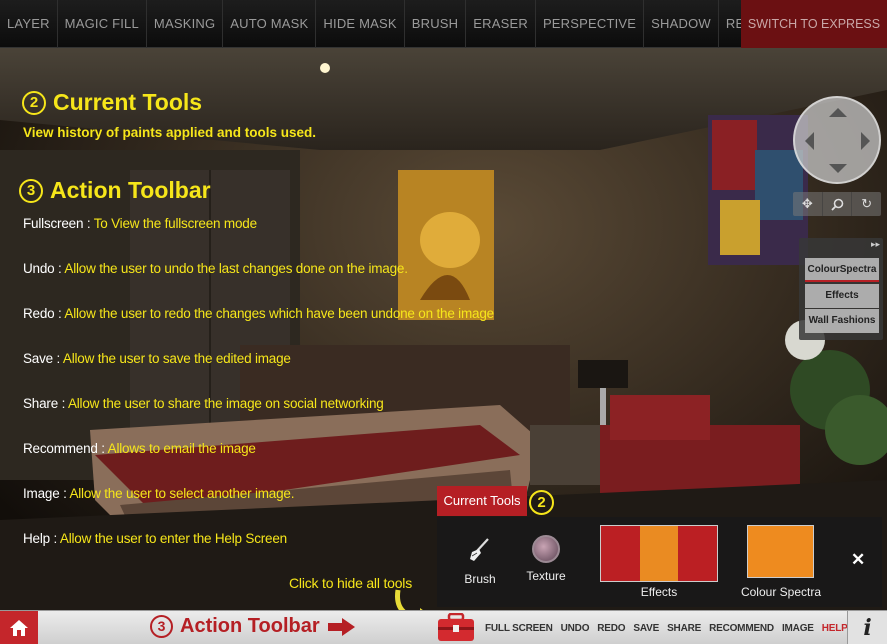  I want to click on tool-shadow: SHADOW, so click(681, 24).